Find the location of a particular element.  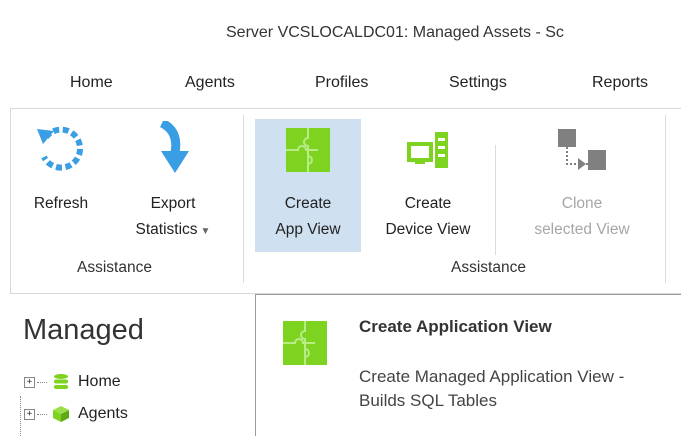

create-app-view-button: Create App View is located at coordinates (308, 185).